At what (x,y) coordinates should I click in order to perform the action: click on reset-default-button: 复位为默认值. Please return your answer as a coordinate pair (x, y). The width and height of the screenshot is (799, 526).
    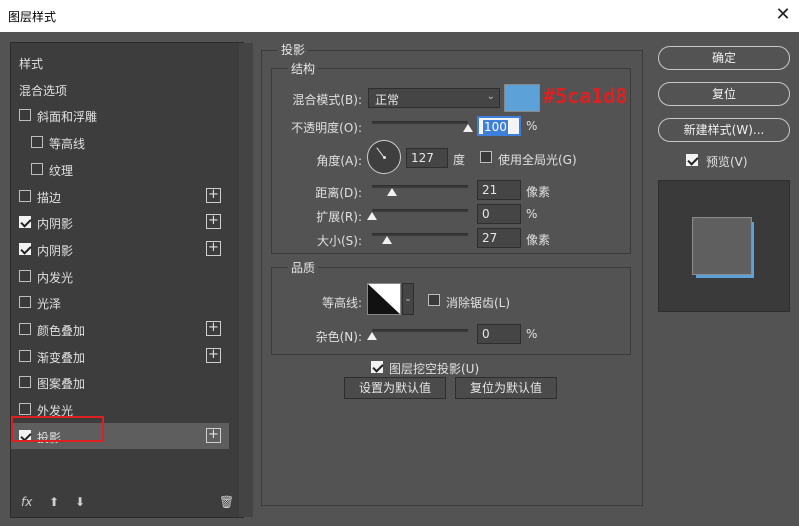
    Looking at the image, I should click on (506, 388).